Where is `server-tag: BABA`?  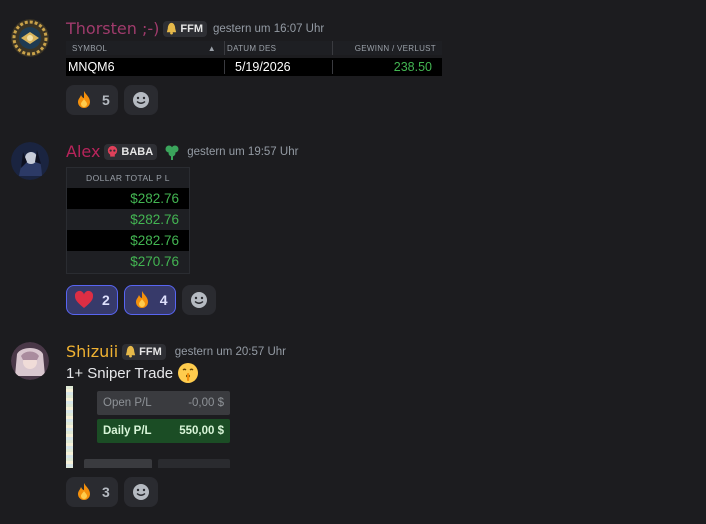
server-tag: BABA is located at coordinates (131, 151).